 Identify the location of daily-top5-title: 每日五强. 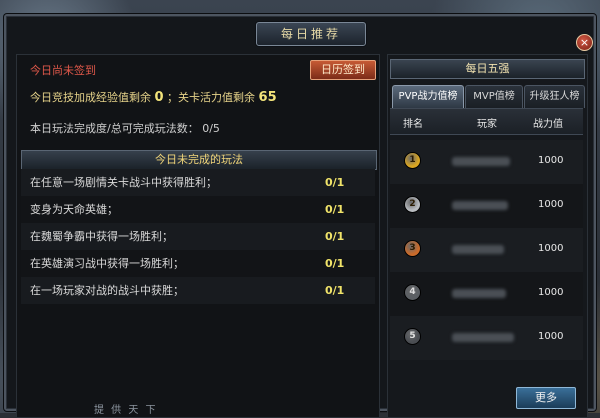
(487, 69).